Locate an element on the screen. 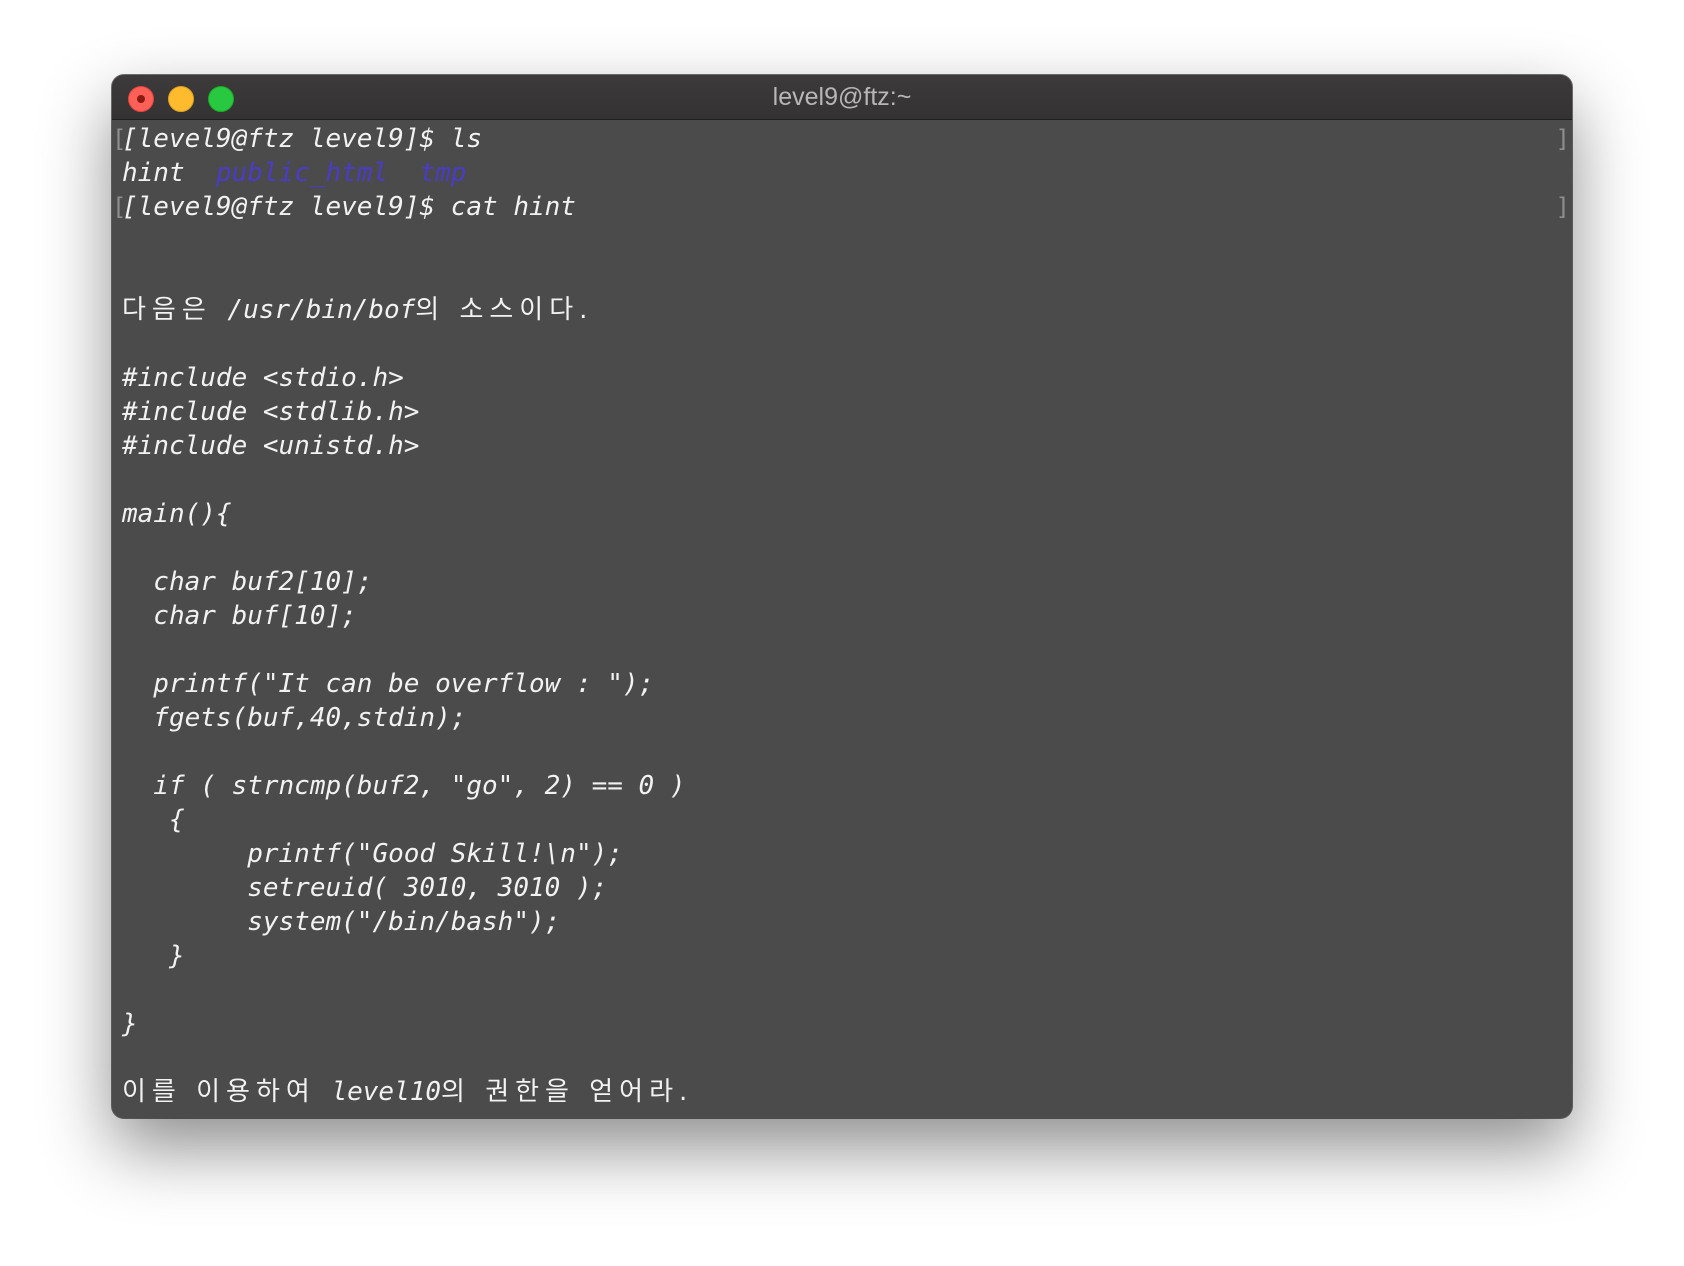 Image resolution: width=1684 pixels, height=1266 pixels. code-line: #include <unistd.h> is located at coordinates (271, 446).